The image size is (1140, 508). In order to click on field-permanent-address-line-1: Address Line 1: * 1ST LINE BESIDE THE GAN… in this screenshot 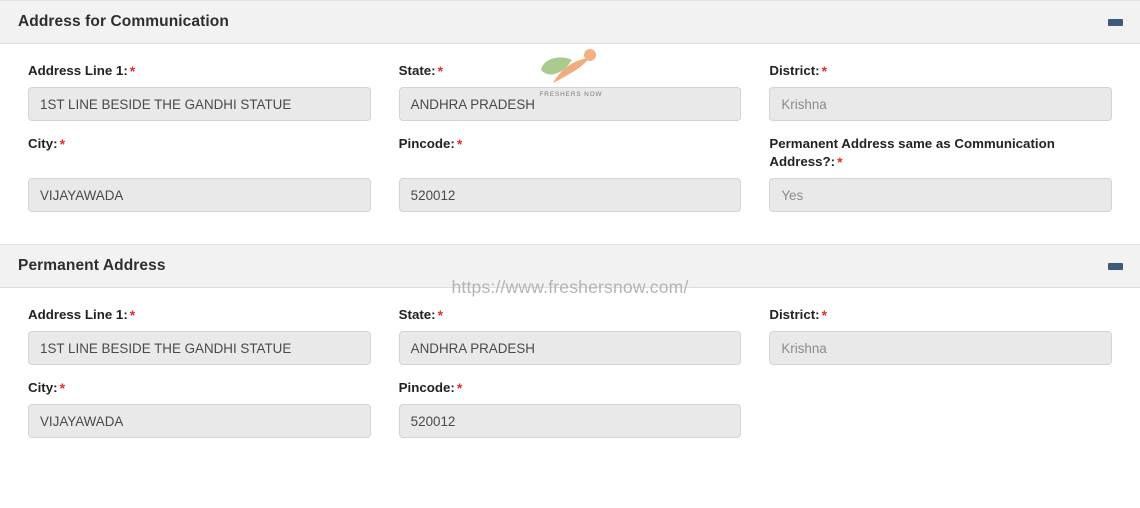, I will do `click(199, 335)`.